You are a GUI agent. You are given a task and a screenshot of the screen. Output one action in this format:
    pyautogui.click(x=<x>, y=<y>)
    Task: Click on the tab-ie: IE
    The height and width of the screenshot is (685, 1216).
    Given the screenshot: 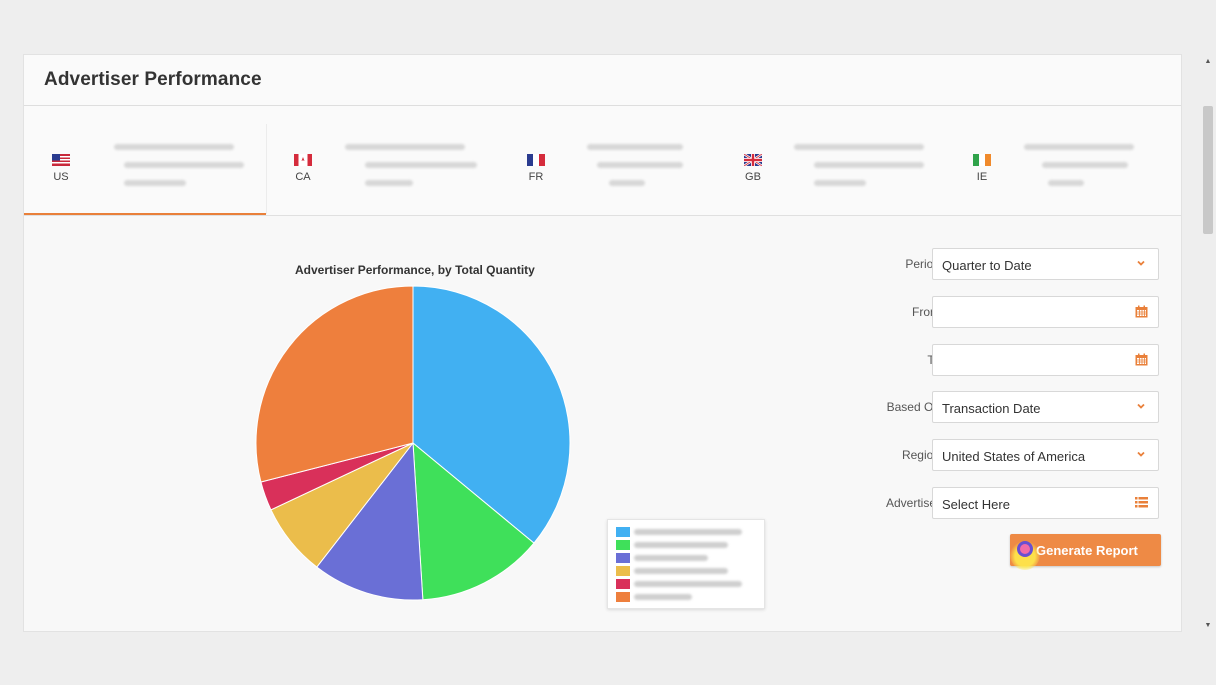 What is the action you would take?
    pyautogui.click(x=1071, y=160)
    